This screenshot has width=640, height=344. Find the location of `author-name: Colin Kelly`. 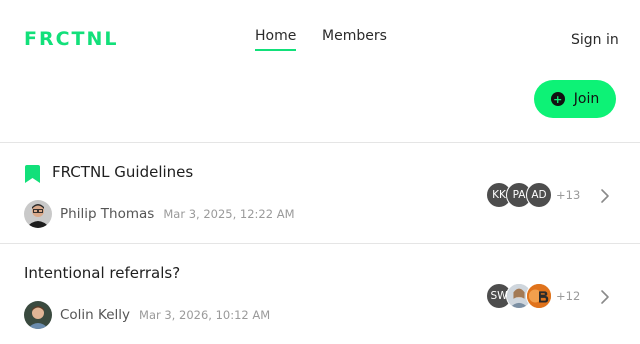

author-name: Colin Kelly is located at coordinates (95, 315).